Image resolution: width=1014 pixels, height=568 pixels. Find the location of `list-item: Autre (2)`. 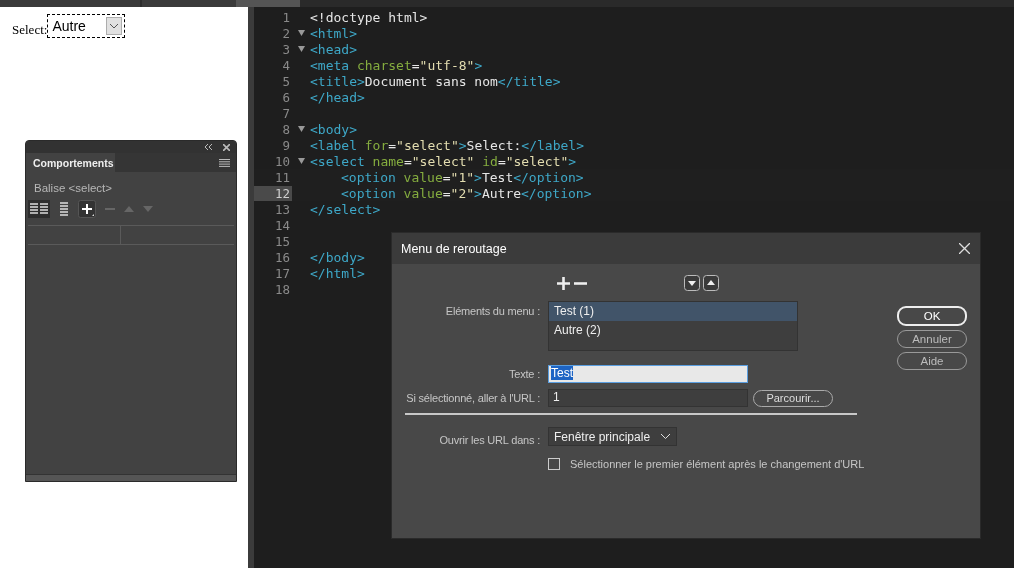

list-item: Autre (2) is located at coordinates (673, 330).